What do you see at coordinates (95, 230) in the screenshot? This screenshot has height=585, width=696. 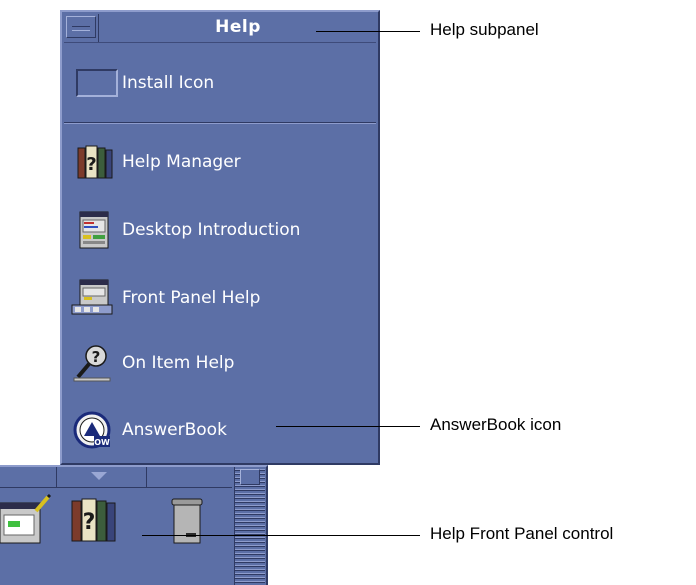 I see `desktop-intro-icon` at bounding box center [95, 230].